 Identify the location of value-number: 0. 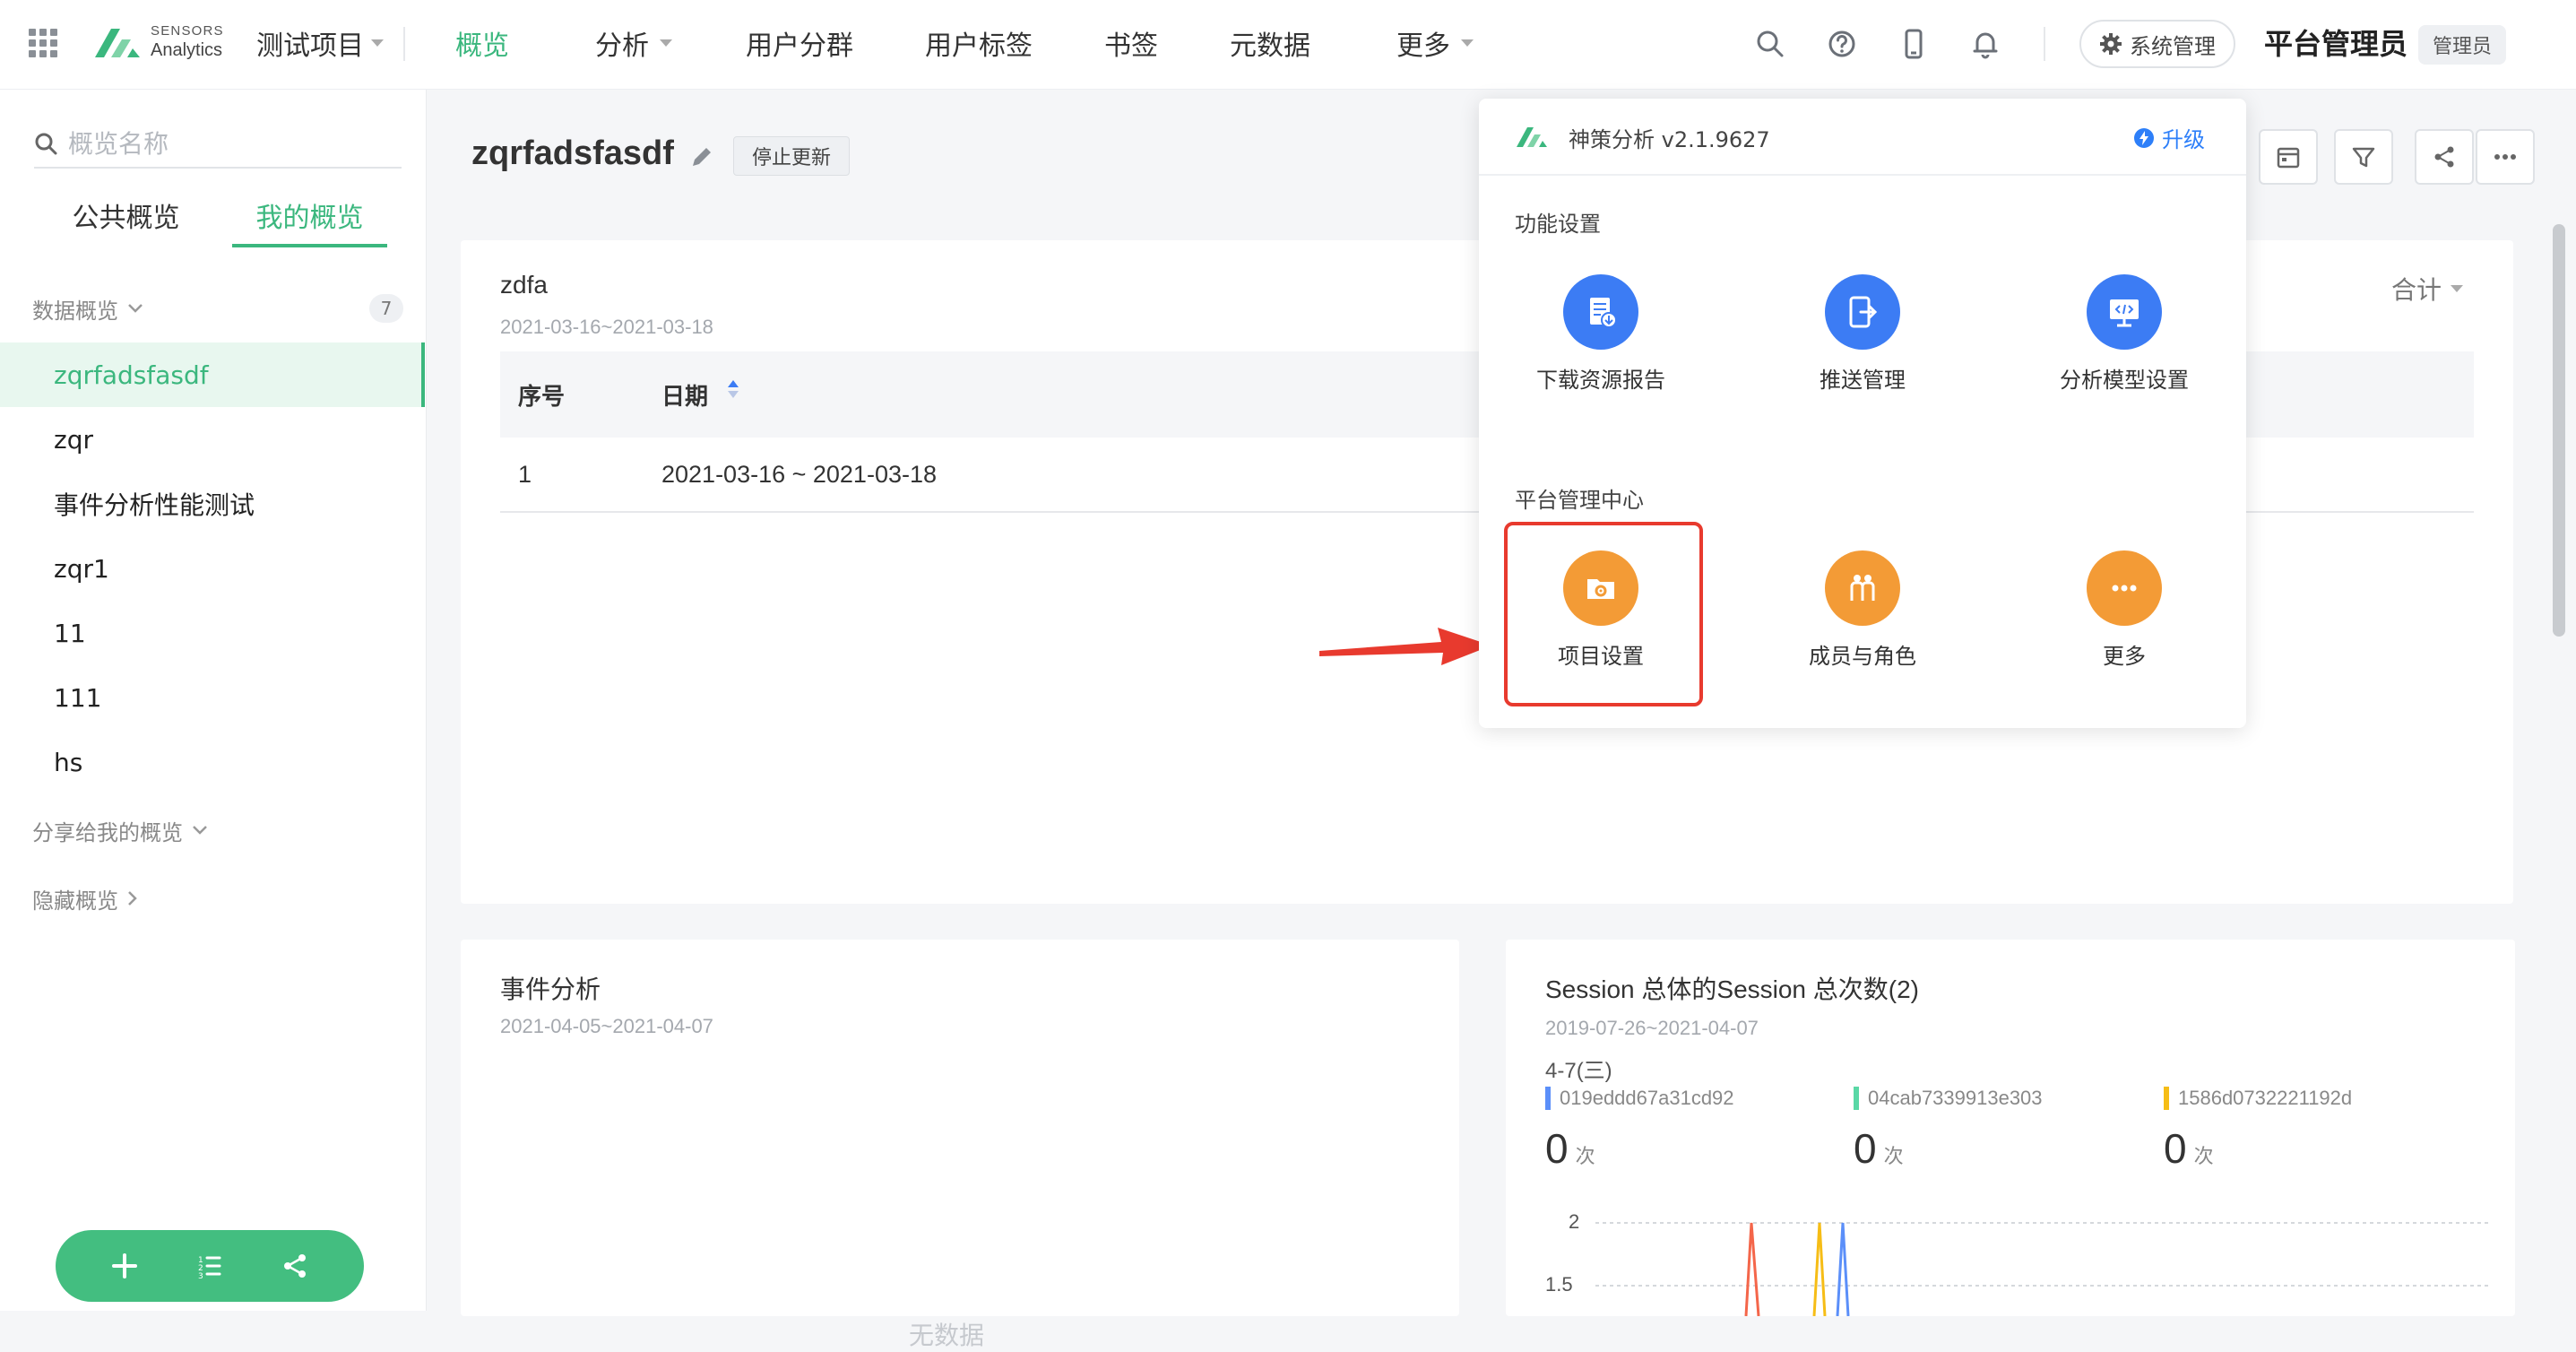
(1865, 1148).